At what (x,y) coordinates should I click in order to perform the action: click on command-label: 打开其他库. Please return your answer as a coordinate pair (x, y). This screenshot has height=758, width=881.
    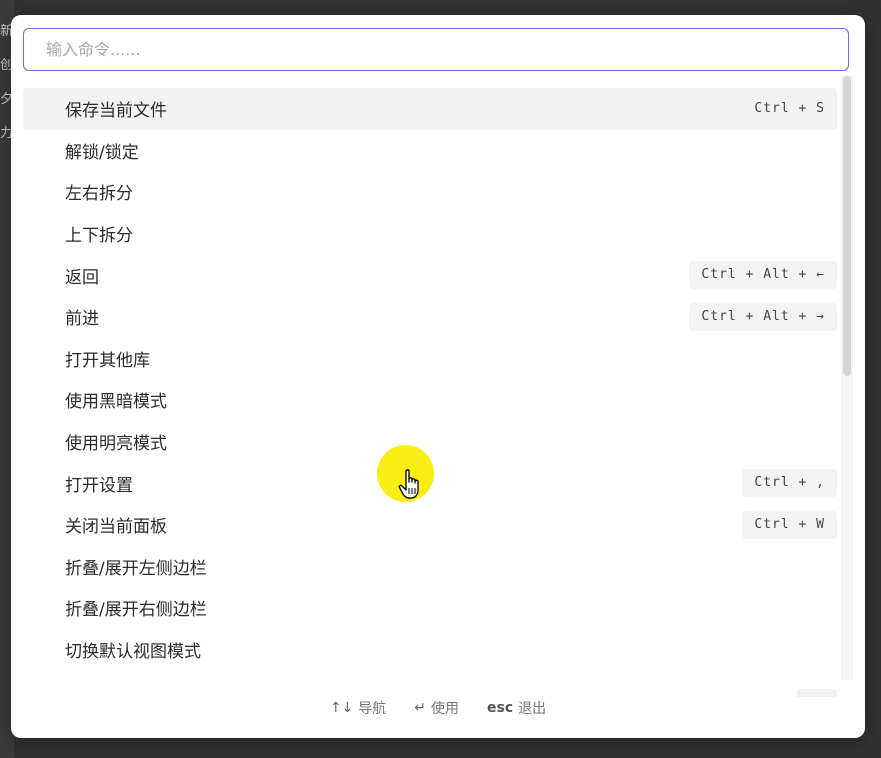
    Looking at the image, I should click on (107, 360).